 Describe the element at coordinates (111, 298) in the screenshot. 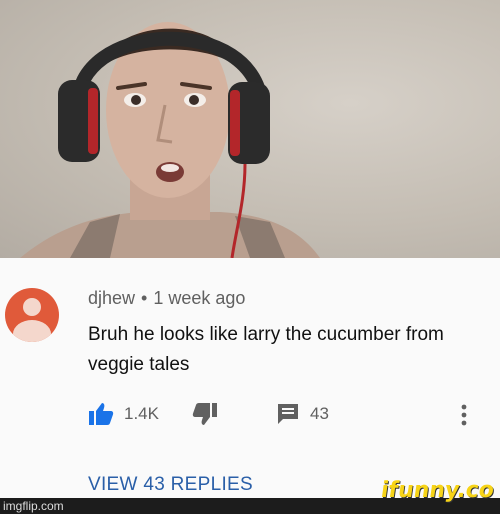

I see `comment-author: djhew` at that location.